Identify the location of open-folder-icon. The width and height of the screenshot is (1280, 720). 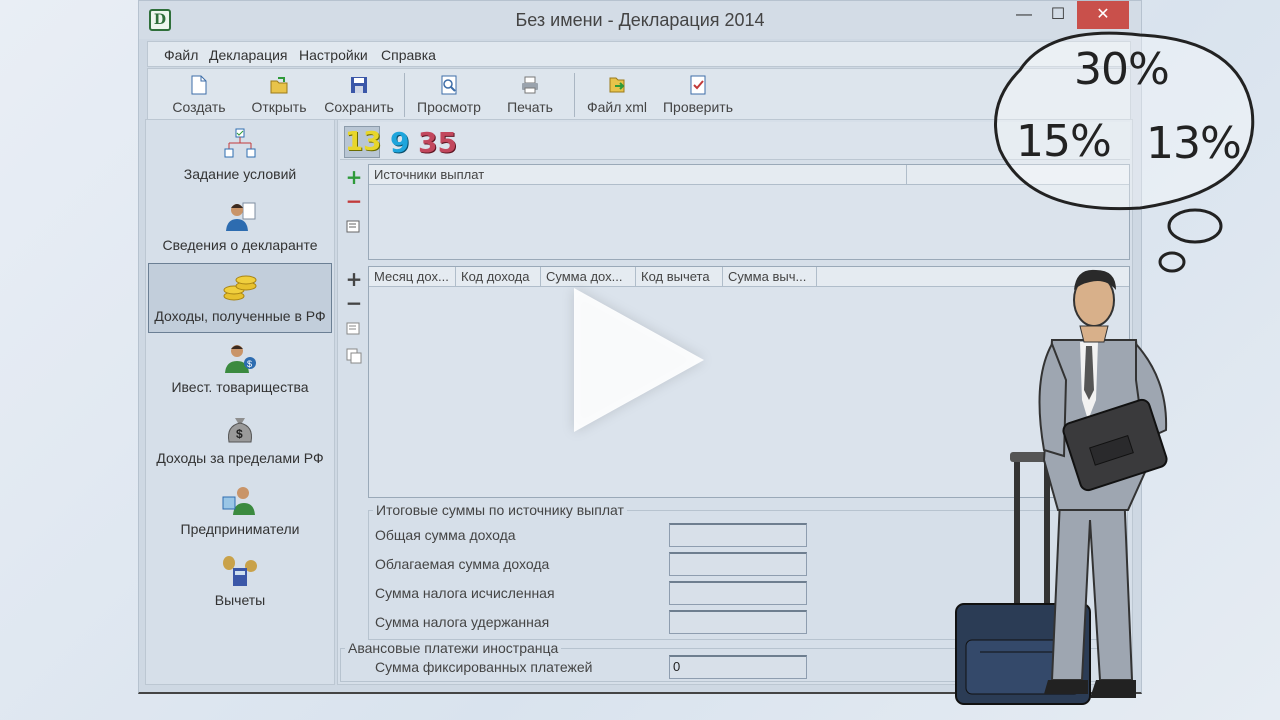
(279, 85).